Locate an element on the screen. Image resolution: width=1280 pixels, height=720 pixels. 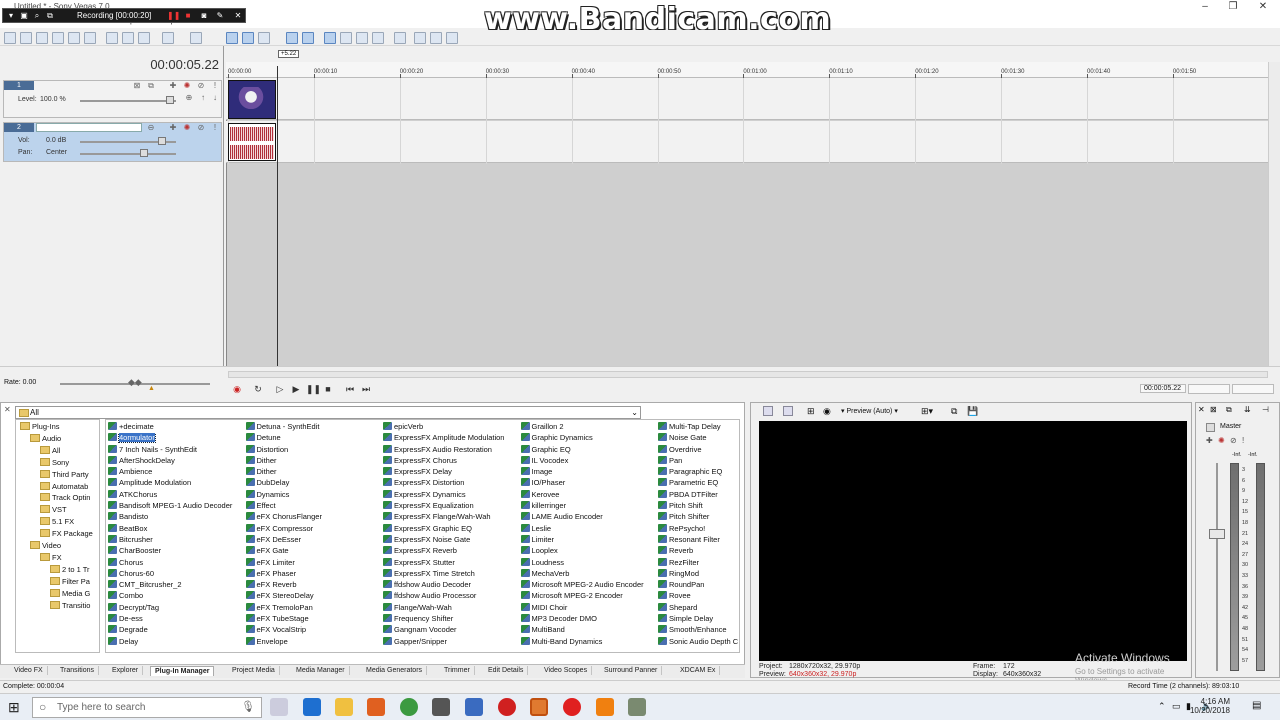
play-button: ▶ is located at coordinates (296, 389).